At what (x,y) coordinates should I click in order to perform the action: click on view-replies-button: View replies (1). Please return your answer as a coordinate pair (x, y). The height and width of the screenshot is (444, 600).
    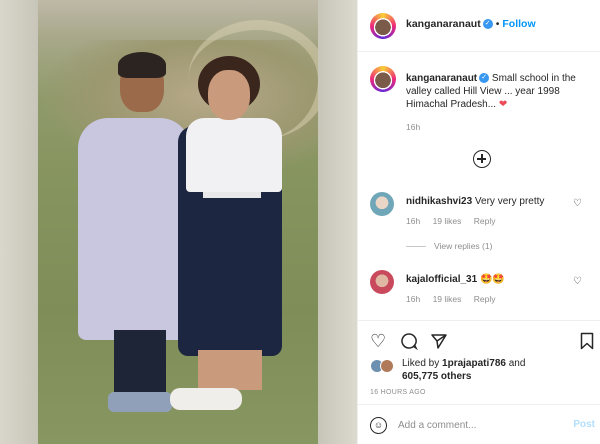
    Looking at the image, I should click on (449, 246).